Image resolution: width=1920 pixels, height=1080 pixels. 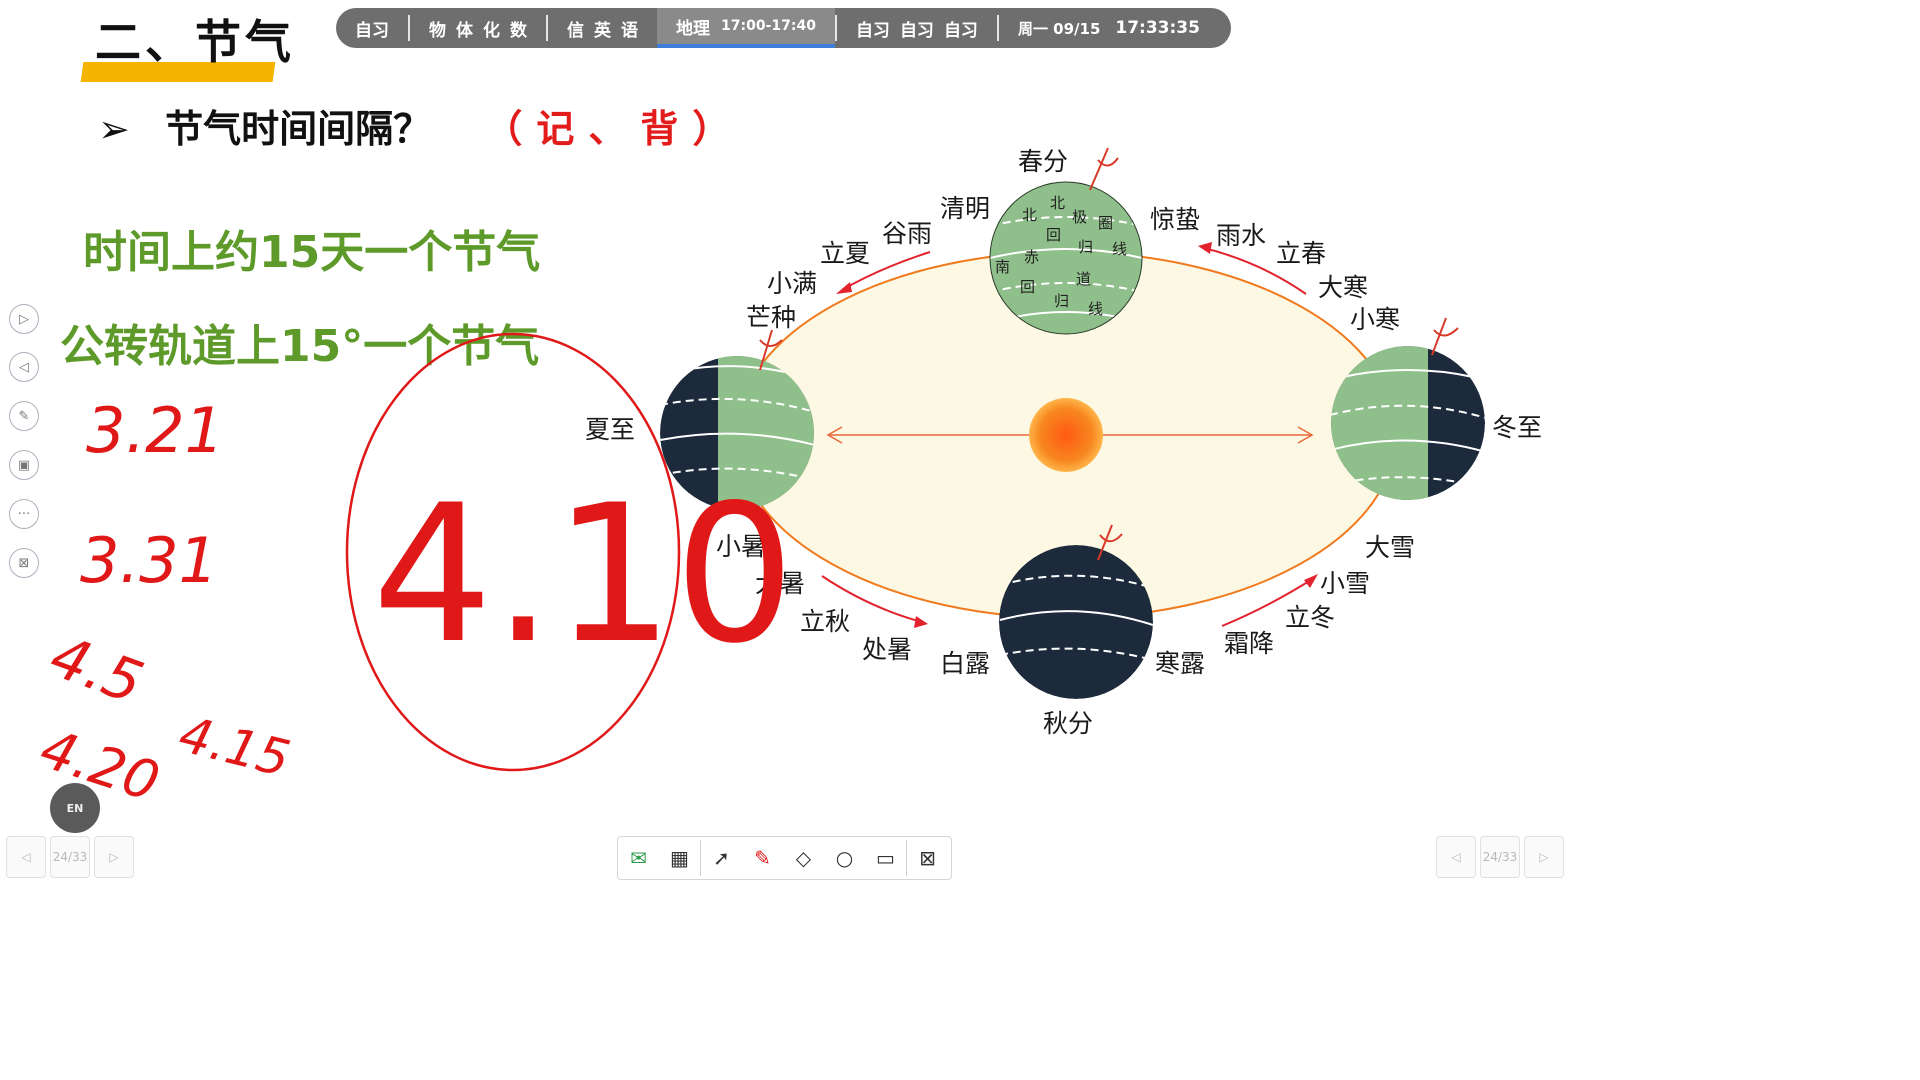 I want to click on handwriting-3-21: 3.21, so click(x=155, y=430).